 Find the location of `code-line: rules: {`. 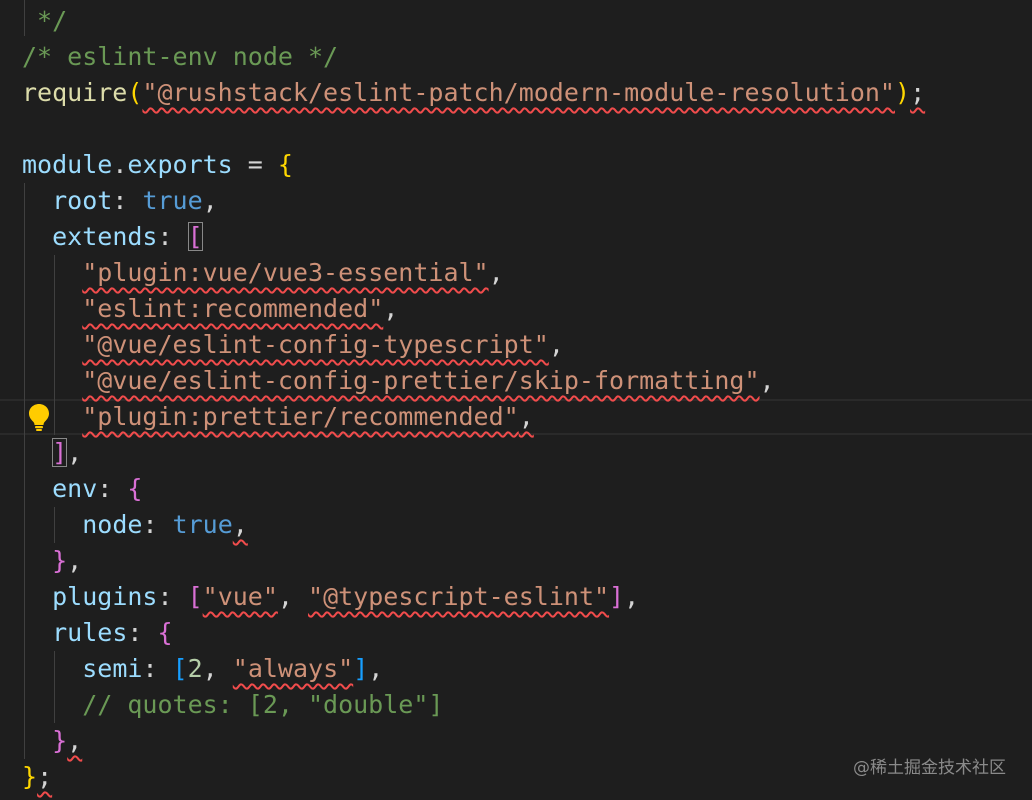

code-line: rules: { is located at coordinates (516, 633).